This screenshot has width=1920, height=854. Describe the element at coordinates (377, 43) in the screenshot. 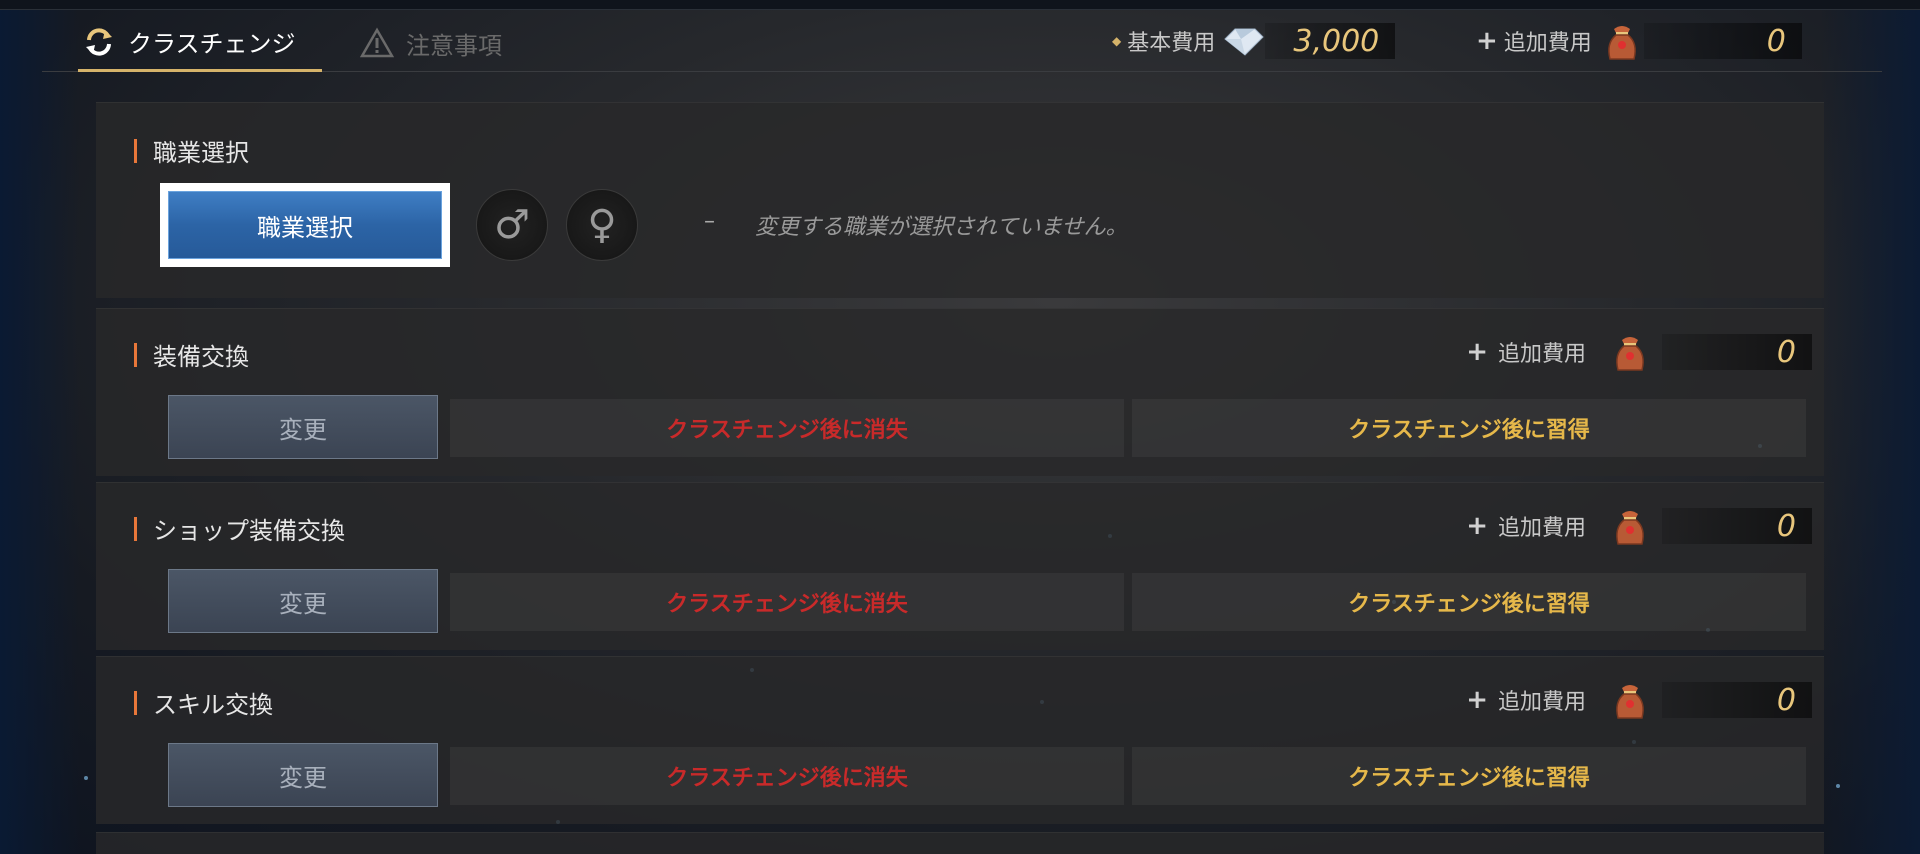

I see `warning-icon` at that location.